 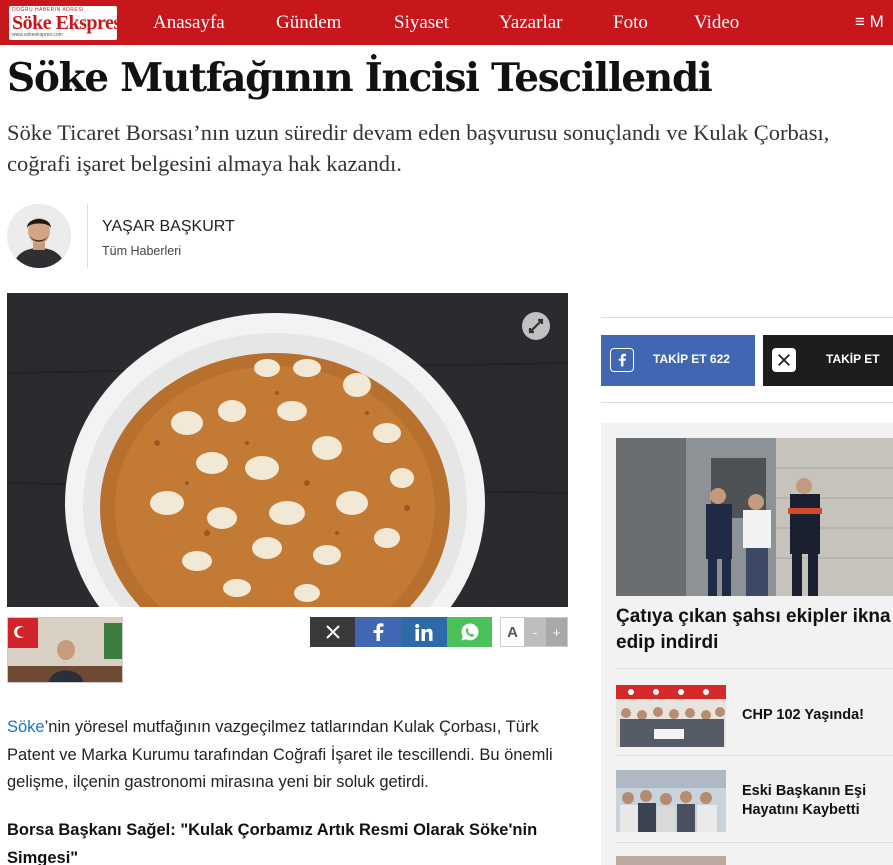 I want to click on author-avatar, so click(x=39, y=236).